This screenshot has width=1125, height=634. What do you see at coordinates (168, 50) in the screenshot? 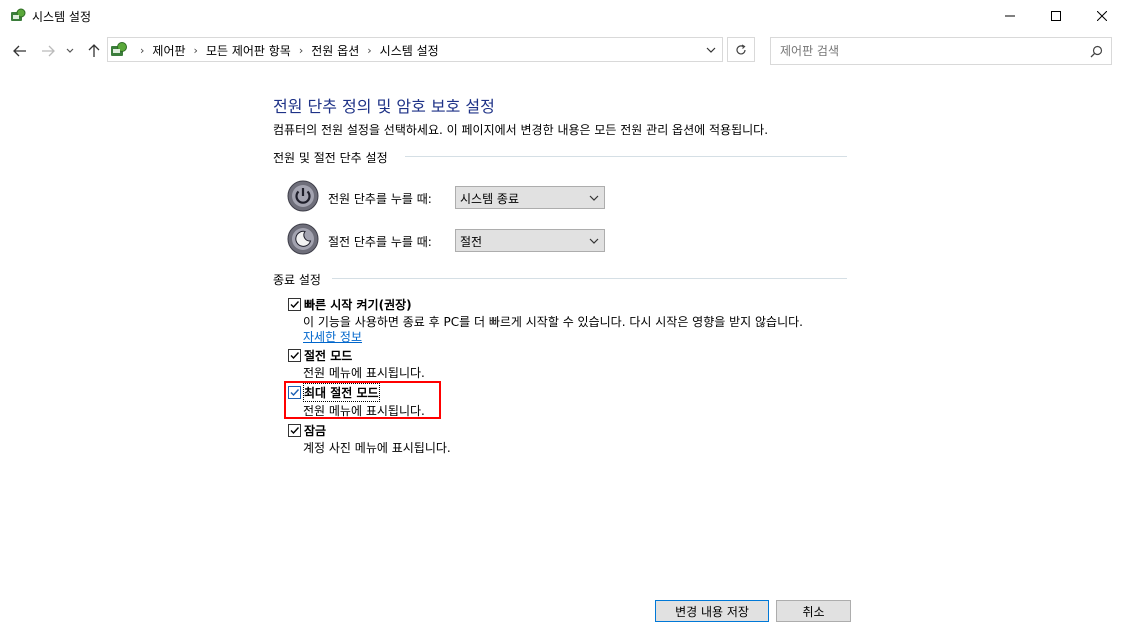
I see `breadcrumb-item: 제어판` at bounding box center [168, 50].